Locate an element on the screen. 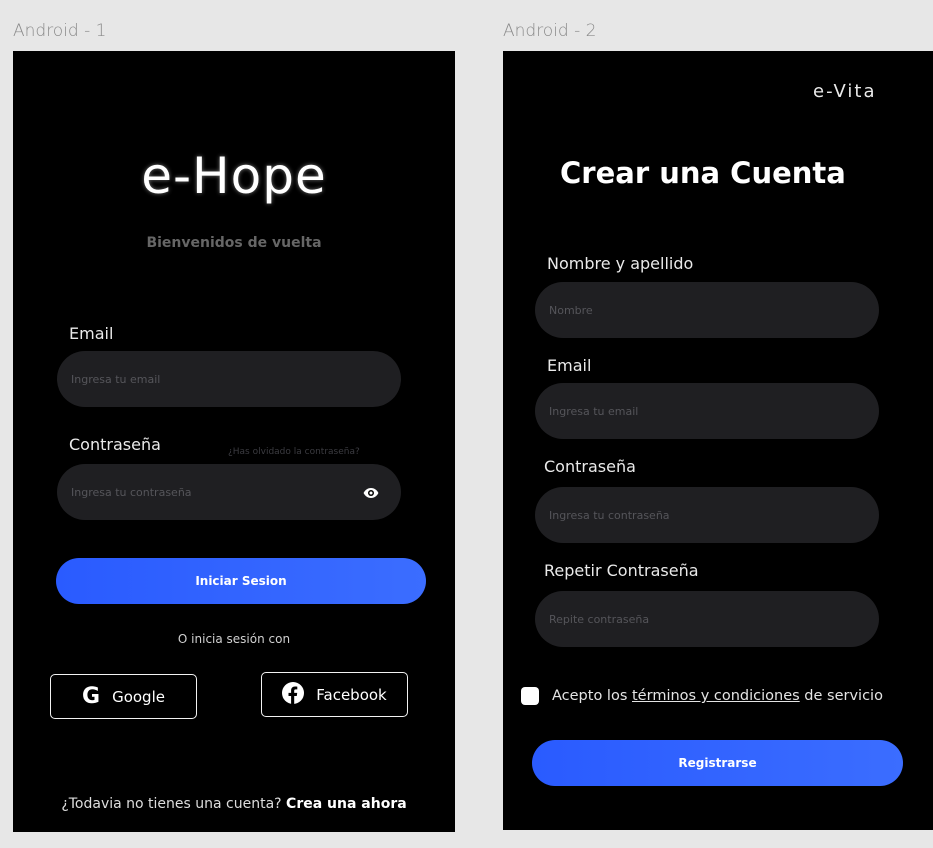 Image resolution: width=933 pixels, height=848 pixels. frame-label-login: Android - 1 is located at coordinates (60, 31).